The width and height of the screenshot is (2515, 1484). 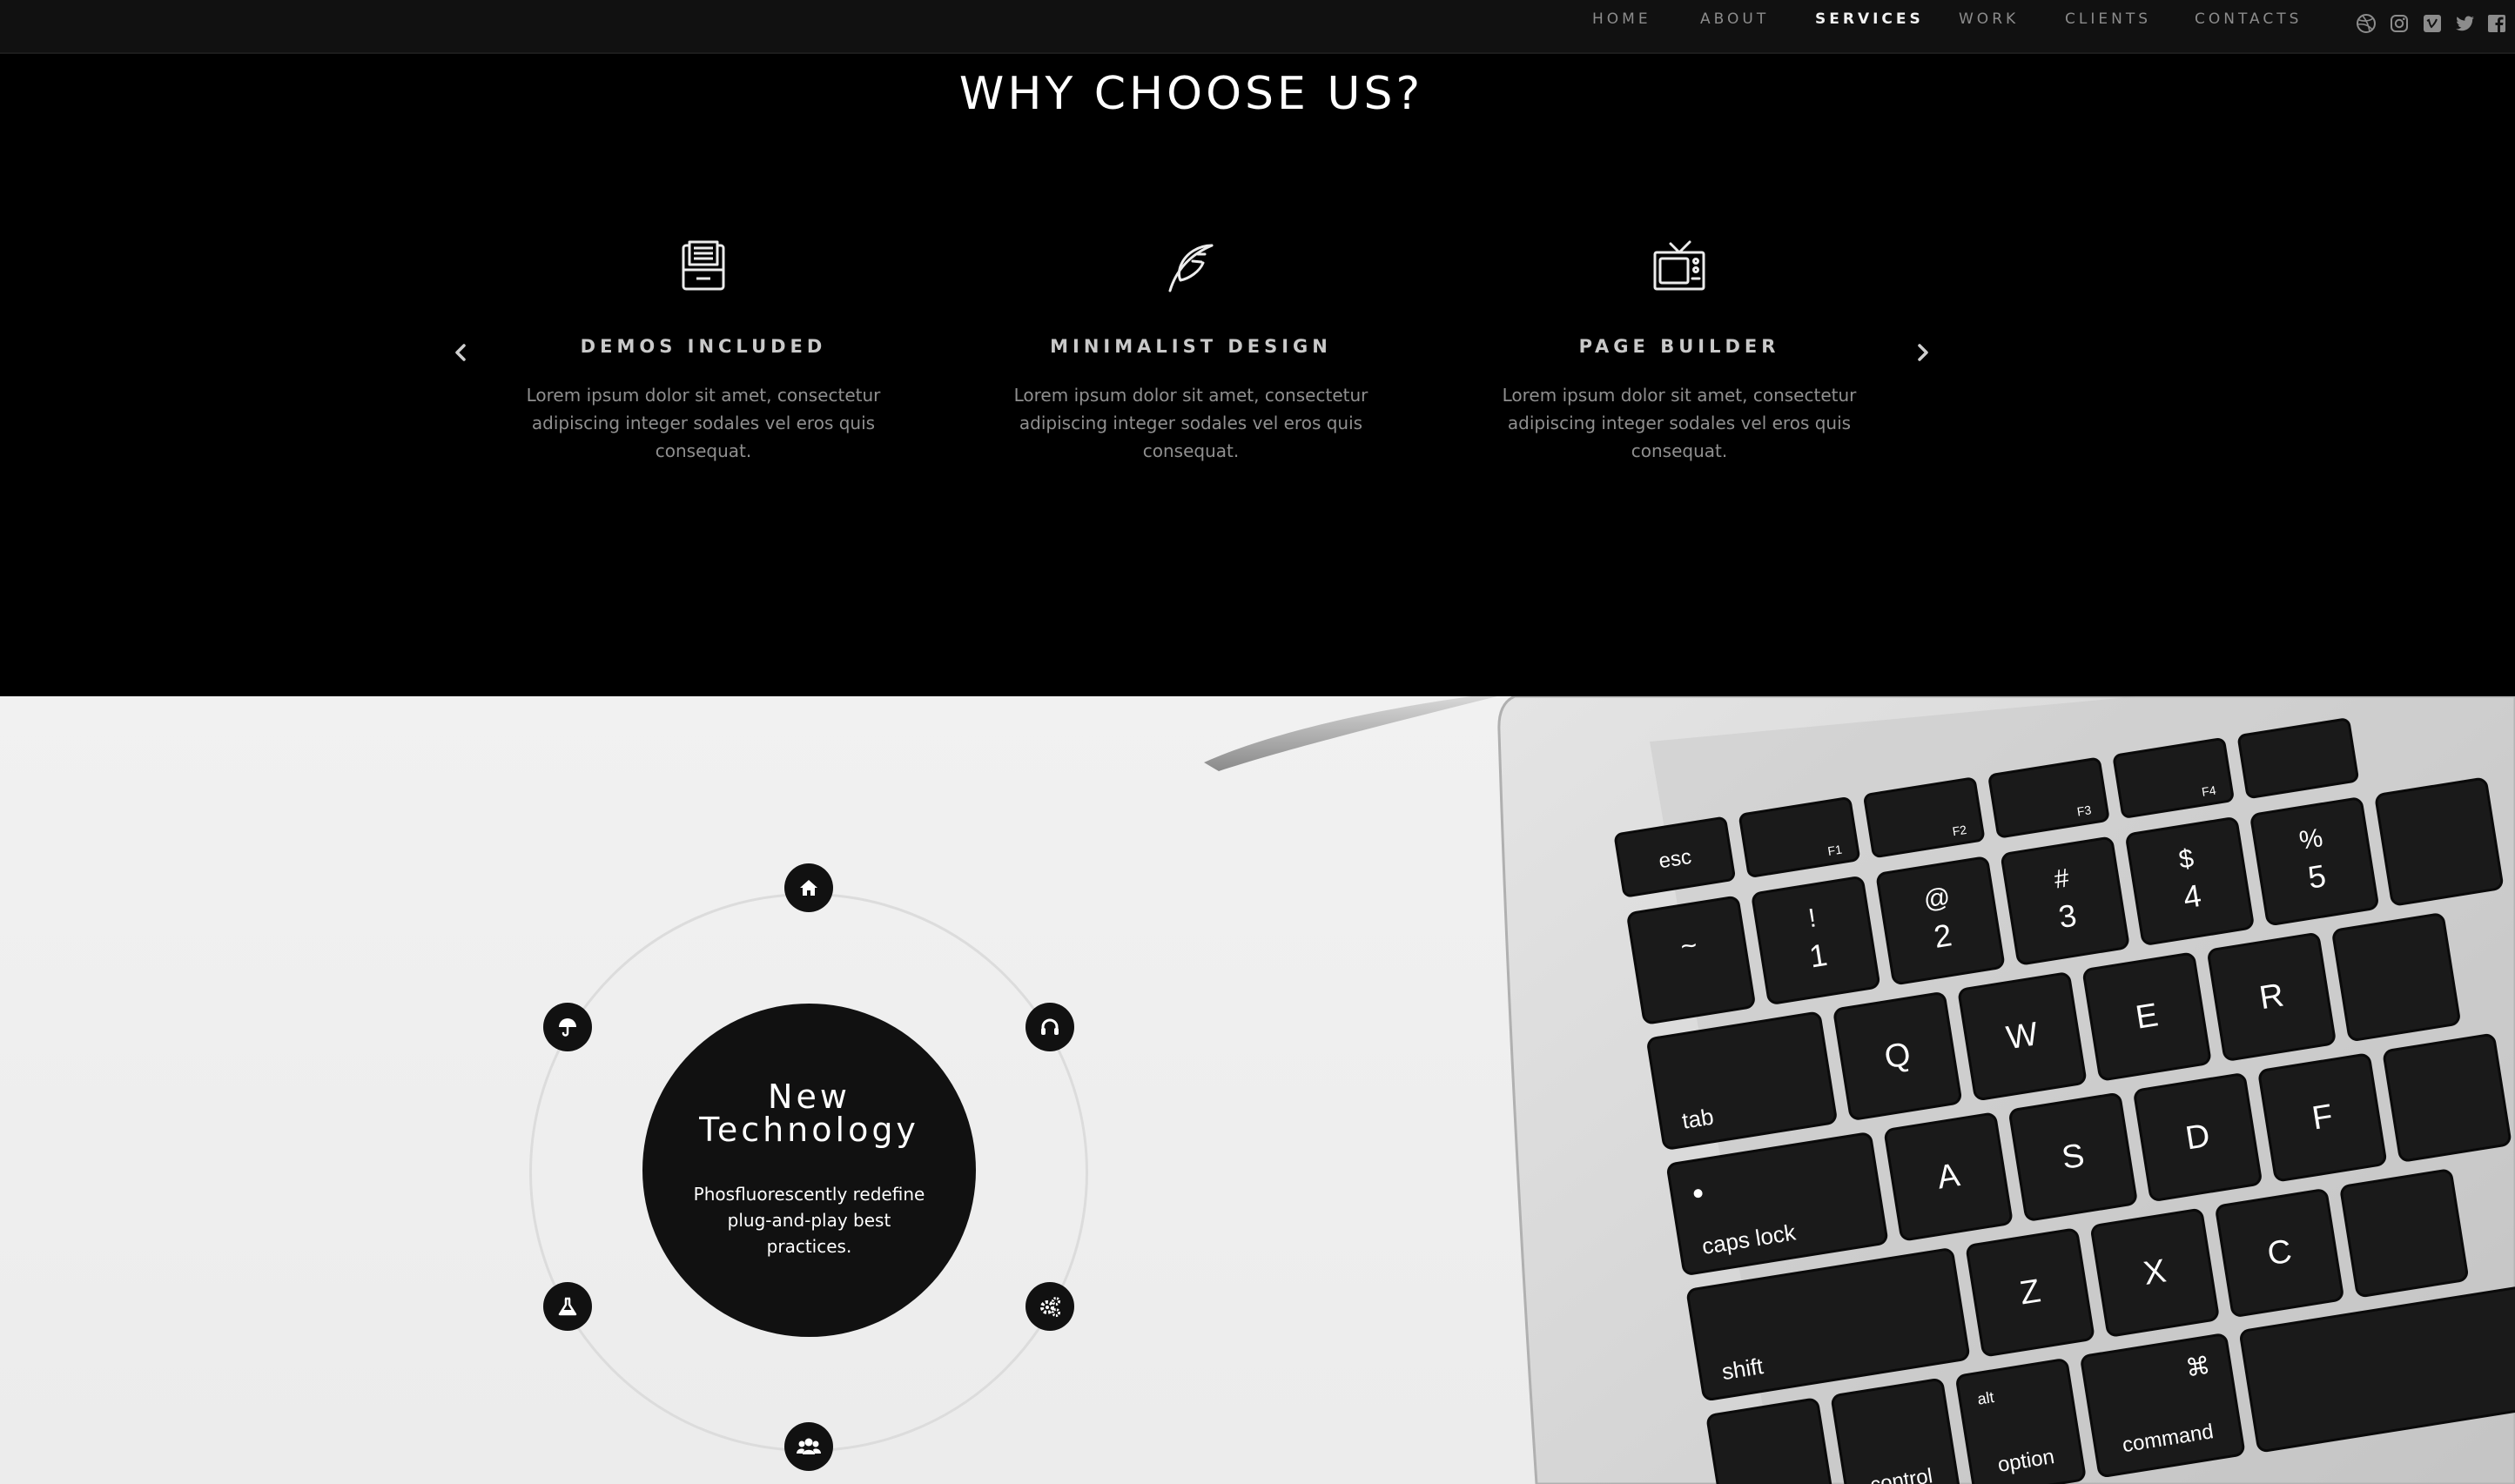 I want to click on orbit-settings-button, so click(x=1050, y=1306).